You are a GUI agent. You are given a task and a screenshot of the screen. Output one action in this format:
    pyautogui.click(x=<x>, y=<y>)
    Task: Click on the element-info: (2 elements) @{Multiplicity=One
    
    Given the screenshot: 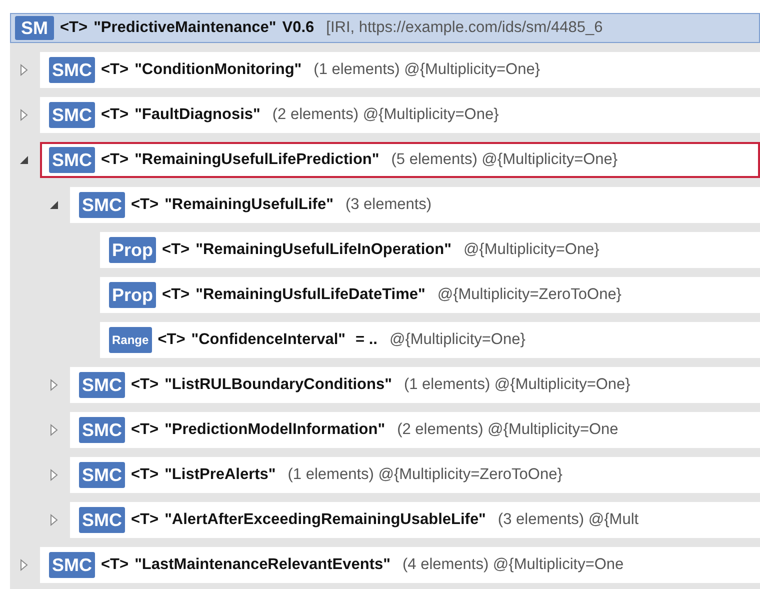 What is the action you would take?
    pyautogui.click(x=507, y=430)
    